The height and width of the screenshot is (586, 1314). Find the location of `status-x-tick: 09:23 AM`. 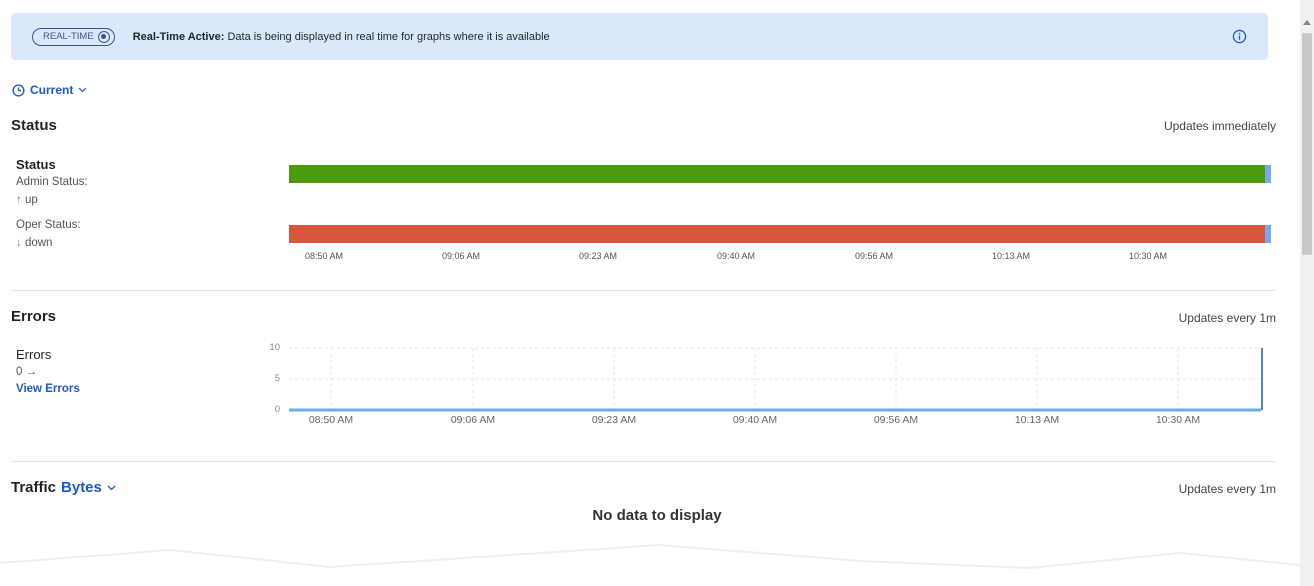

status-x-tick: 09:23 AM is located at coordinates (598, 256).